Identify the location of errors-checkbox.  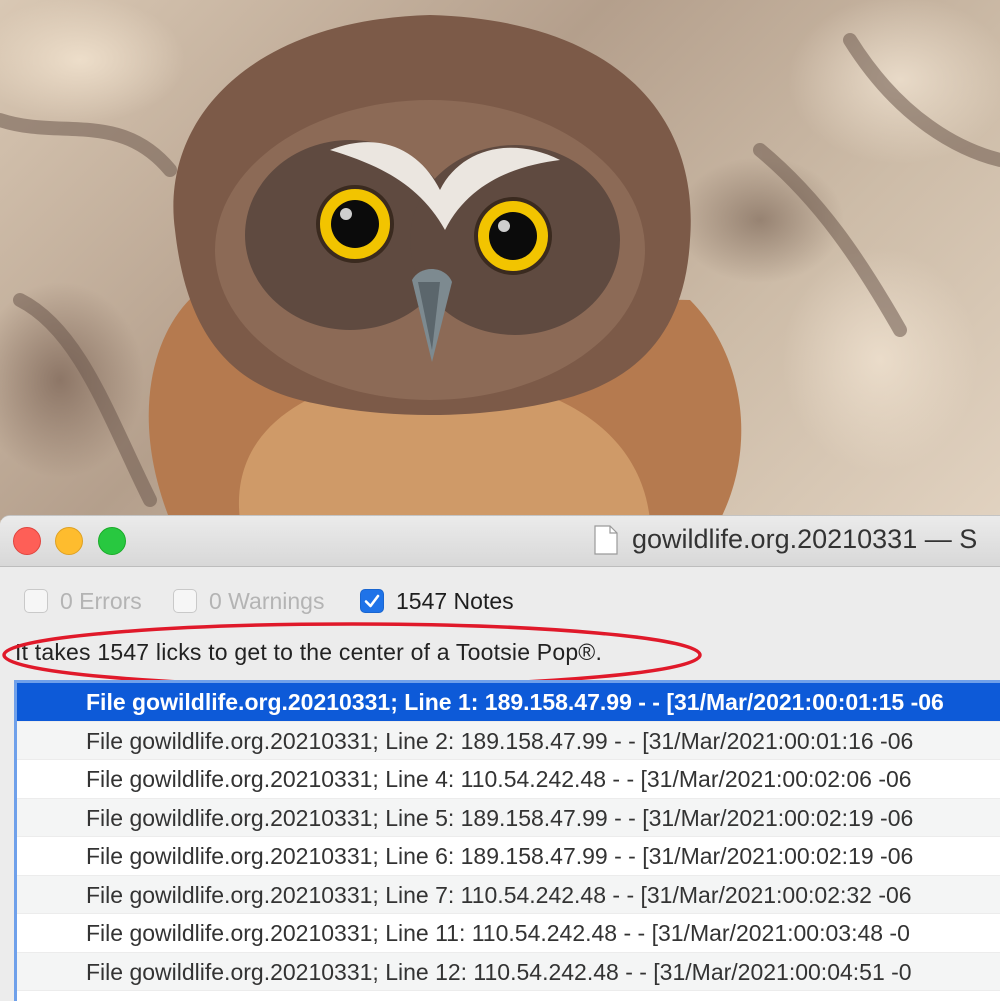
(36, 601).